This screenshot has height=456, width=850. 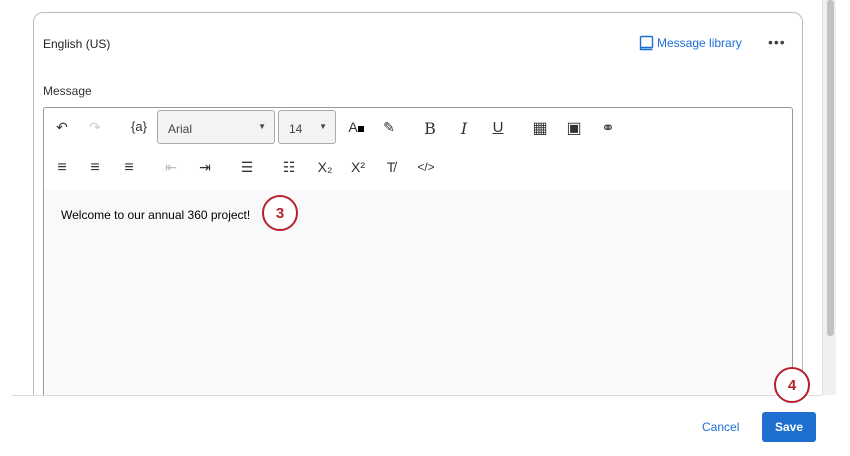 What do you see at coordinates (356, 127) in the screenshot?
I see `text-color-icon: A` at bounding box center [356, 127].